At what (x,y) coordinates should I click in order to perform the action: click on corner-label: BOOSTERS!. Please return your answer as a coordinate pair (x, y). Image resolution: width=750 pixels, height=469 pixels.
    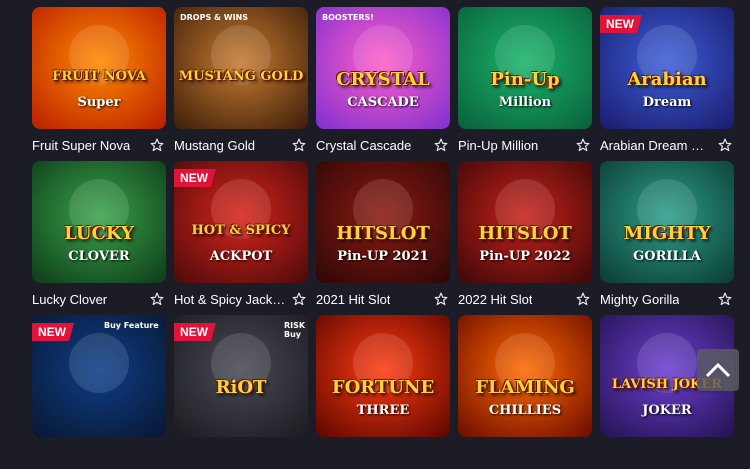
    Looking at the image, I should click on (348, 17).